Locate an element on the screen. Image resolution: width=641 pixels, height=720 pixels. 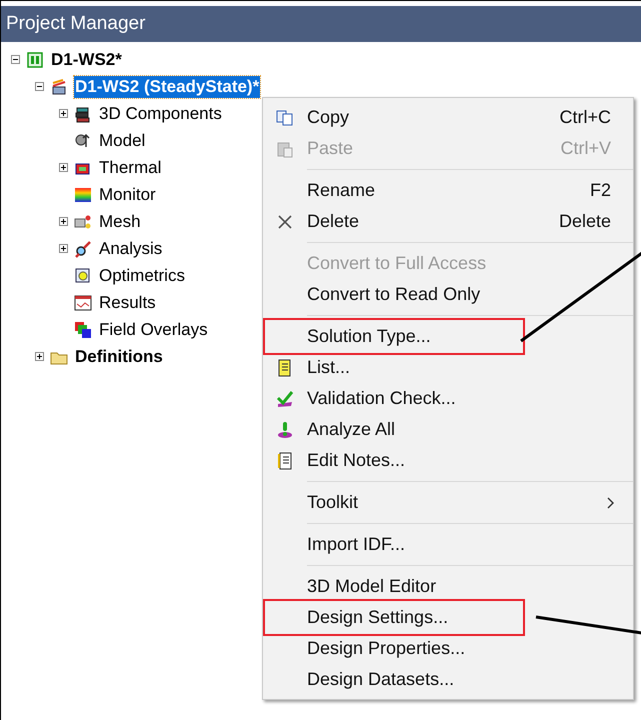
tree-item: Results is located at coordinates (127, 303).